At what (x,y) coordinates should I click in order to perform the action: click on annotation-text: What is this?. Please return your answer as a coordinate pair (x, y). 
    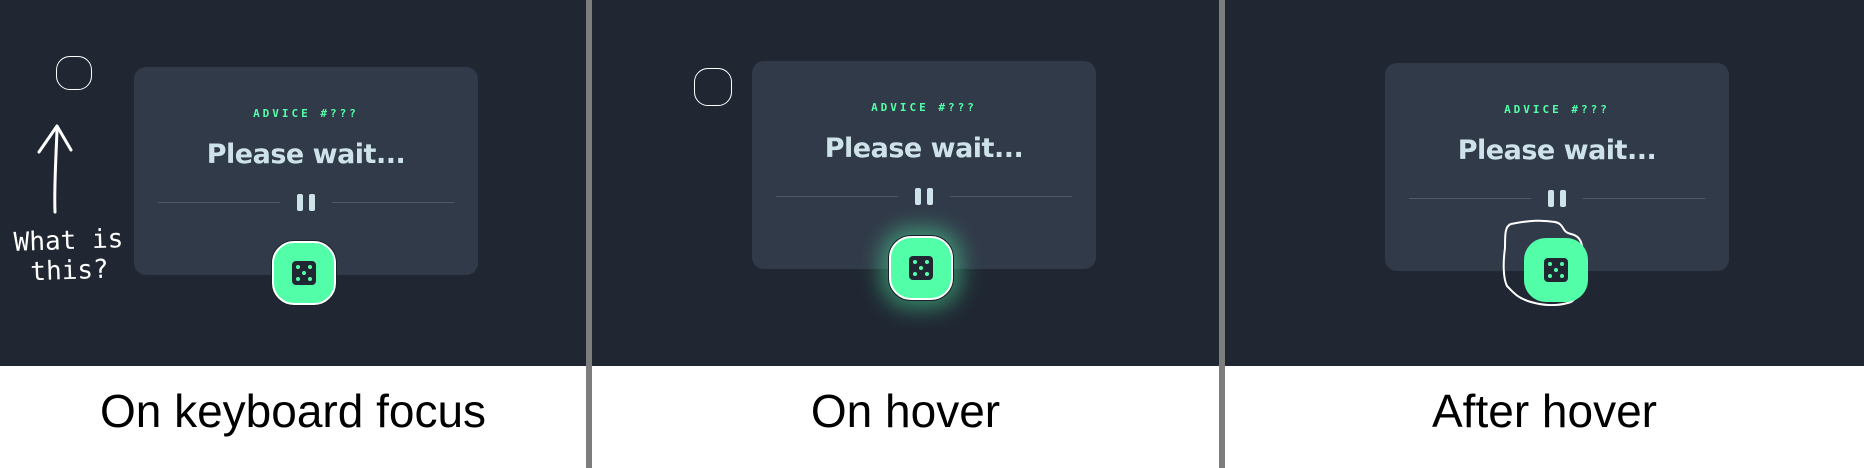
    Looking at the image, I should click on (68, 256).